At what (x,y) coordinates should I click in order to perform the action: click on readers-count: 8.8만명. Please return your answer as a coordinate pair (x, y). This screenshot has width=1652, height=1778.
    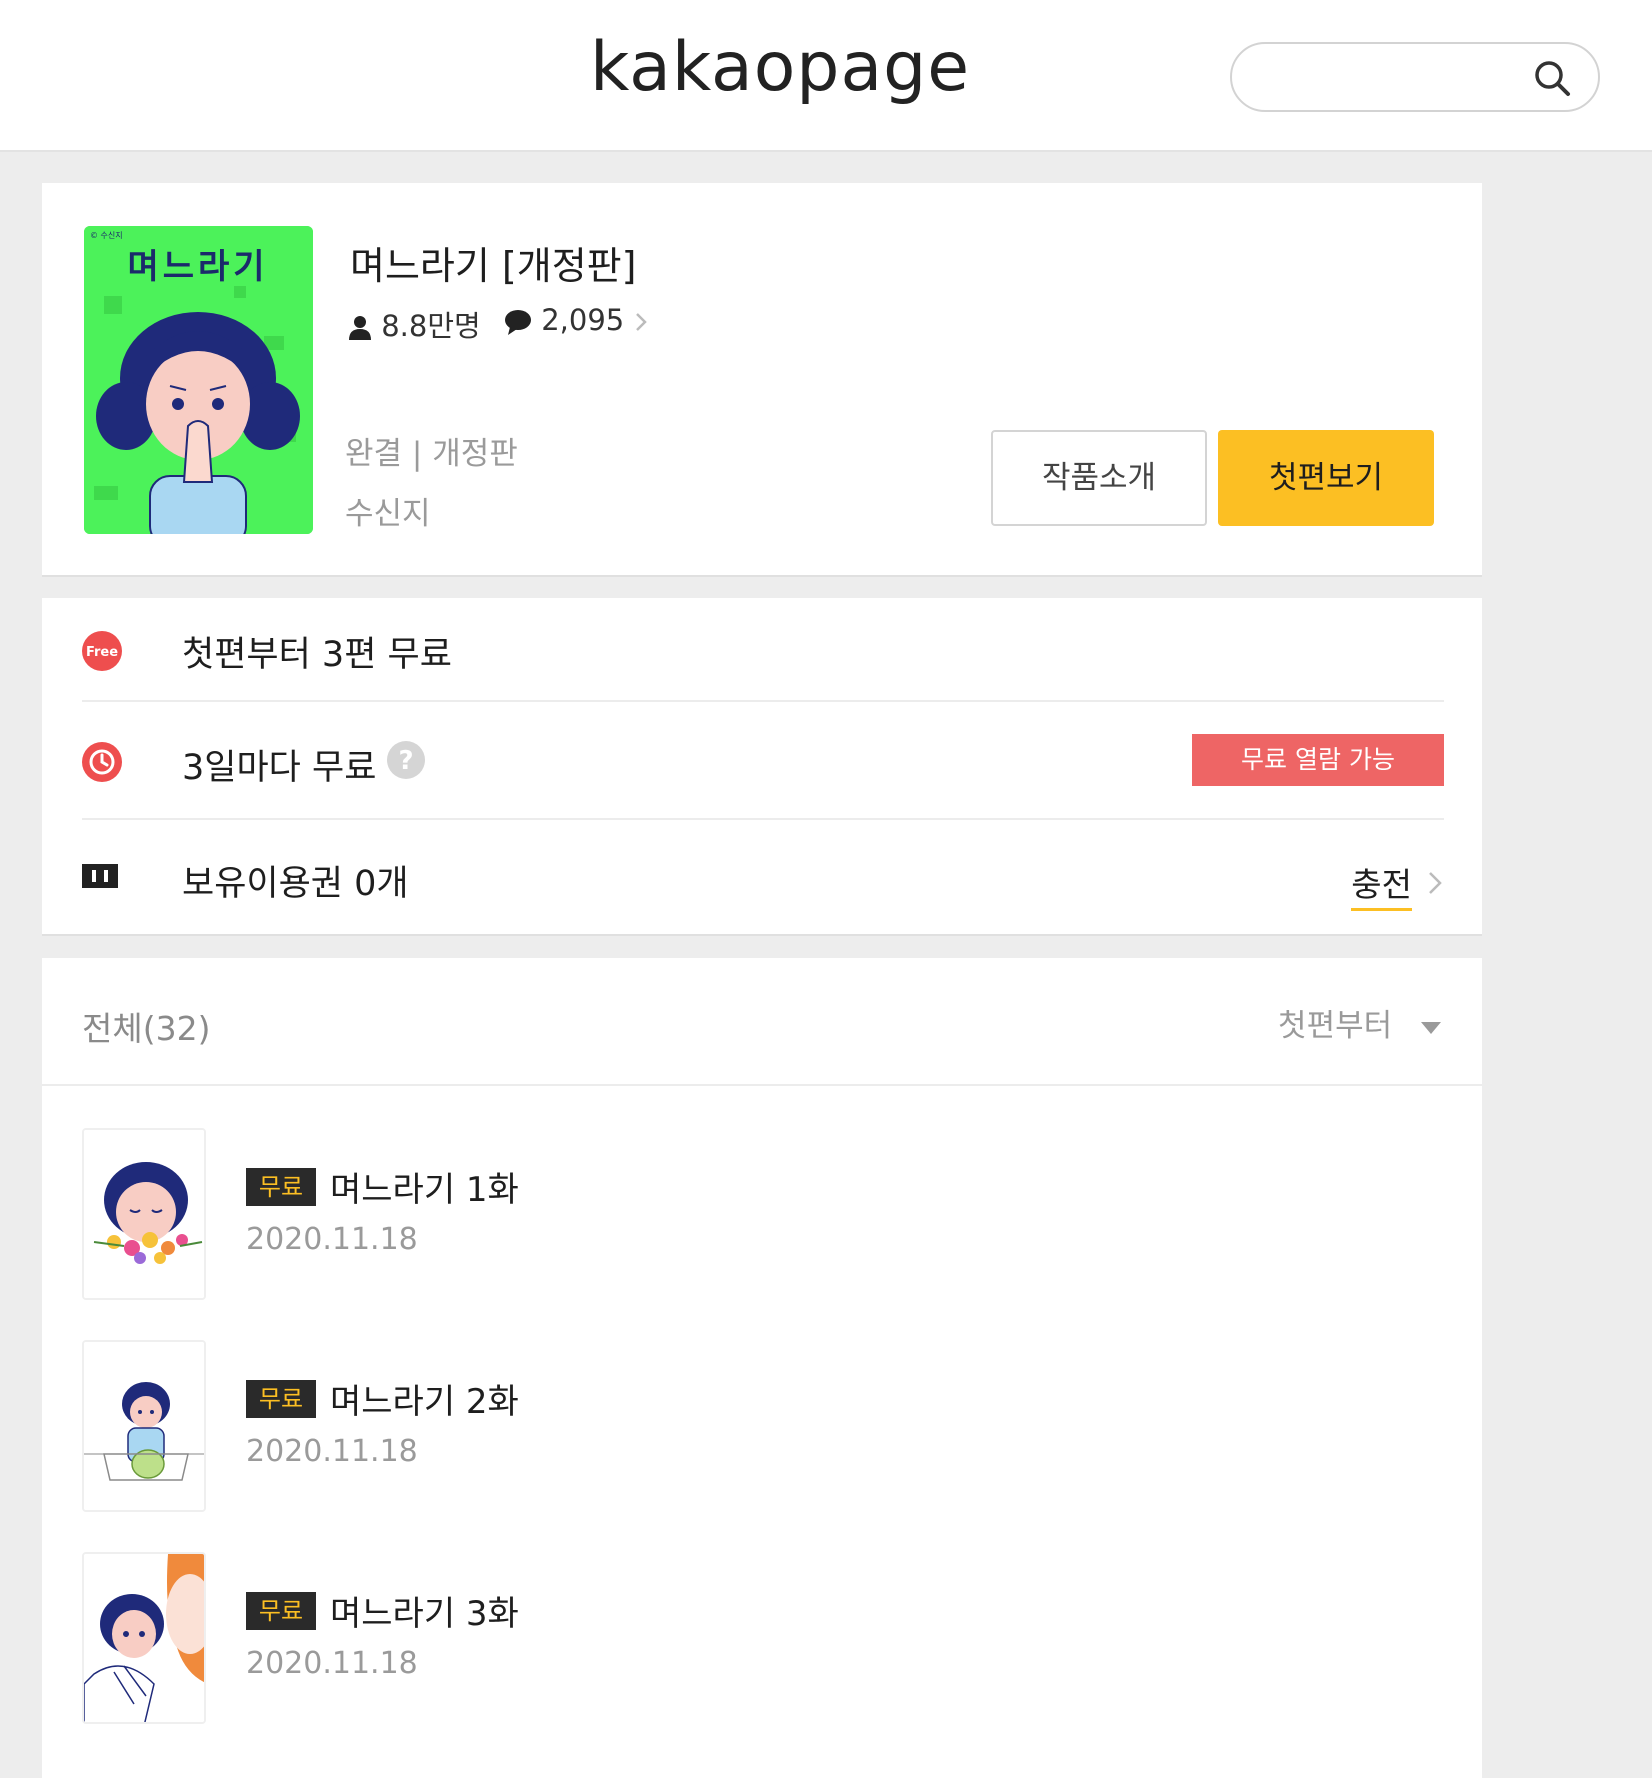
    Looking at the image, I should click on (431, 326).